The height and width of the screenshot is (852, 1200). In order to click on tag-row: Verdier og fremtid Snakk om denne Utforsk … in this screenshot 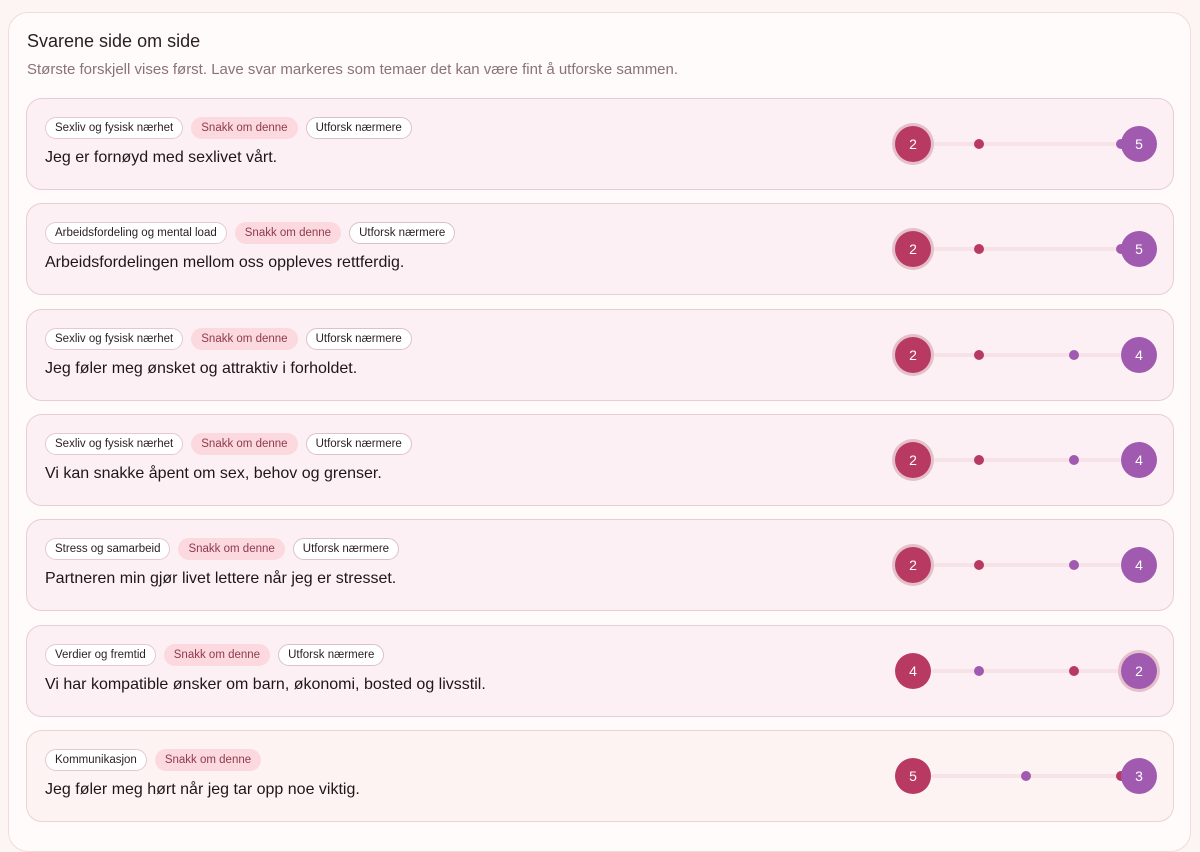, I will do `click(215, 654)`.